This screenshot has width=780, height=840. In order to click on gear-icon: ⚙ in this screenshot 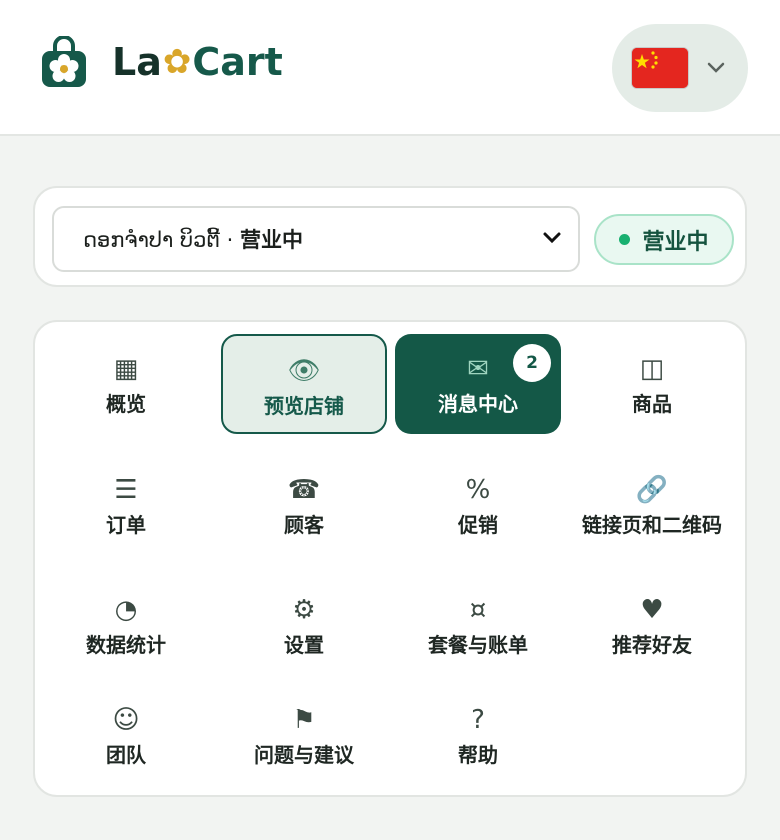, I will do `click(304, 610)`.